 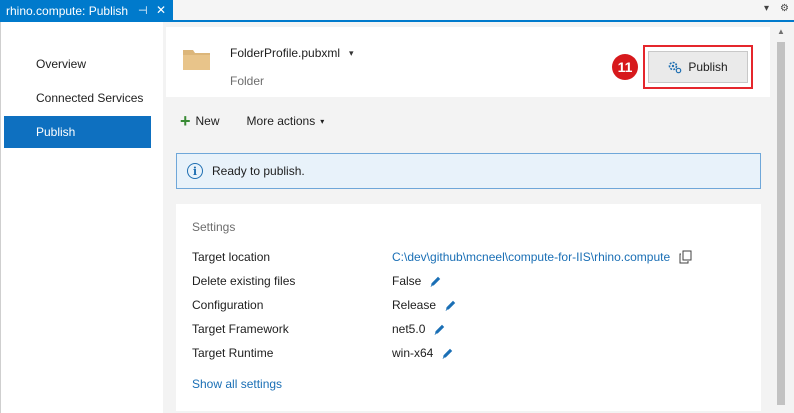 What do you see at coordinates (185, 121) in the screenshot?
I see `plus-icon: +` at bounding box center [185, 121].